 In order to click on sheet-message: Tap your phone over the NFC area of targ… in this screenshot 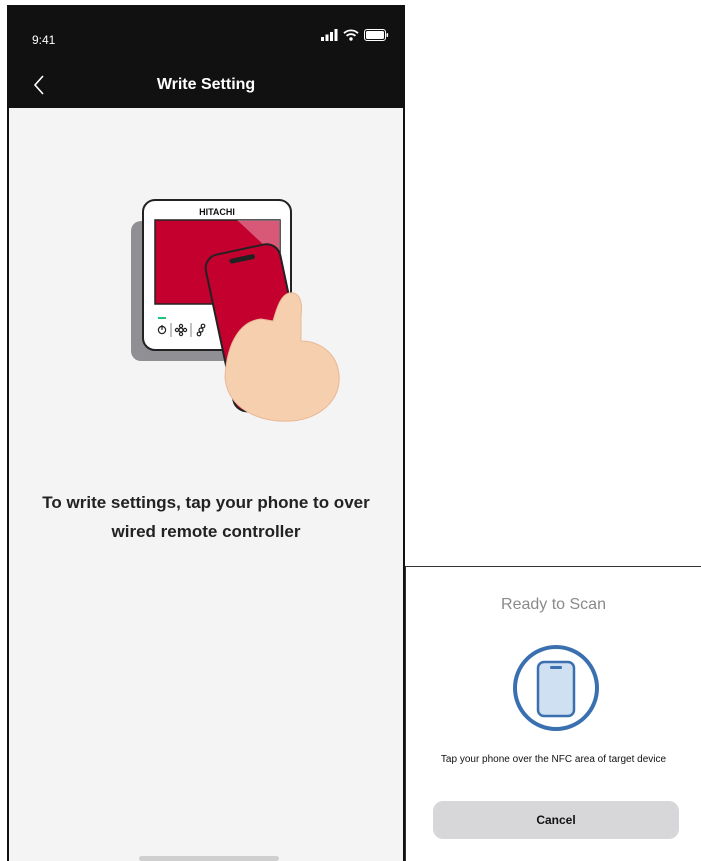, I will do `click(553, 759)`.